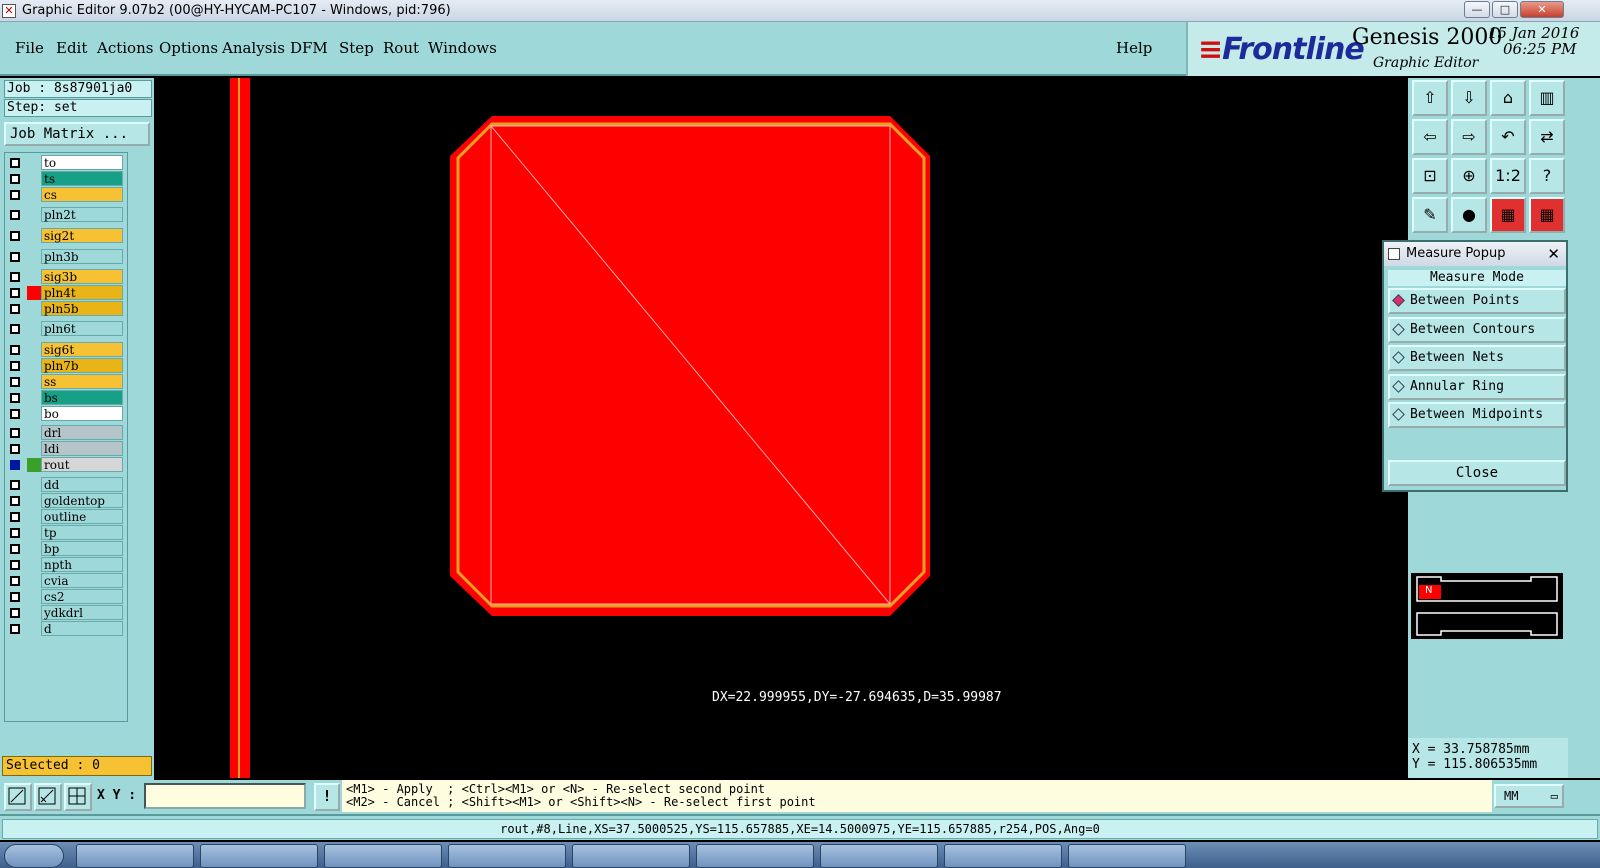  I want to click on layer-row-drl: drl, so click(67, 433).